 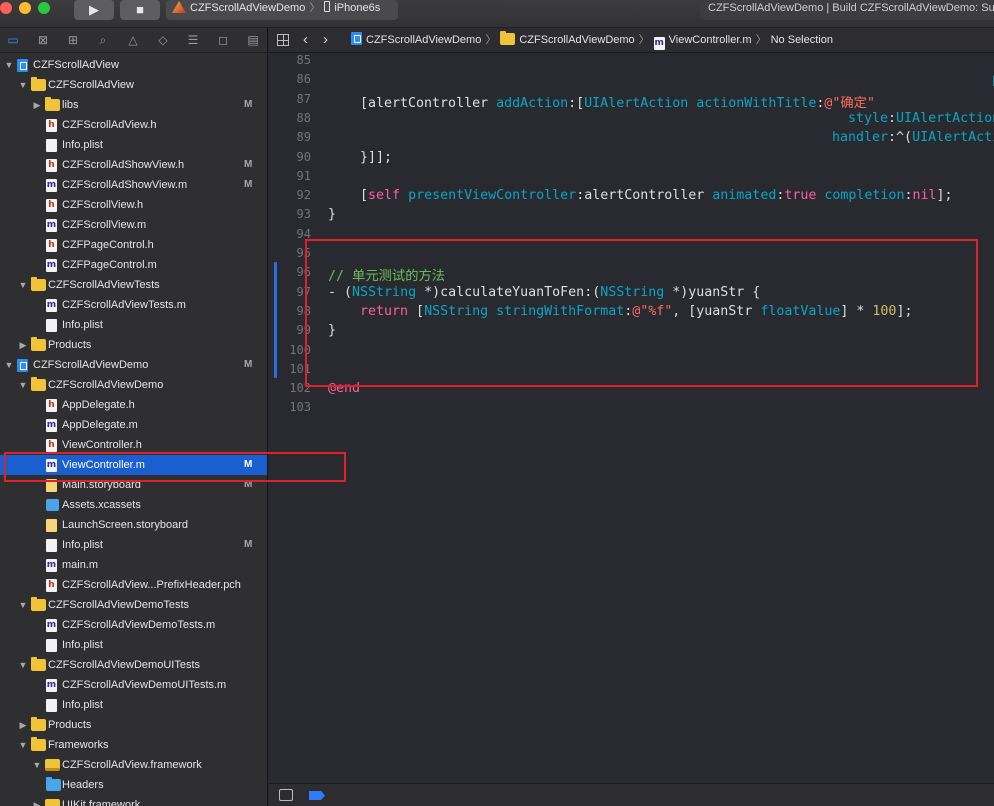 I want to click on navigator-item: Assets.xcassets, so click(x=133, y=505).